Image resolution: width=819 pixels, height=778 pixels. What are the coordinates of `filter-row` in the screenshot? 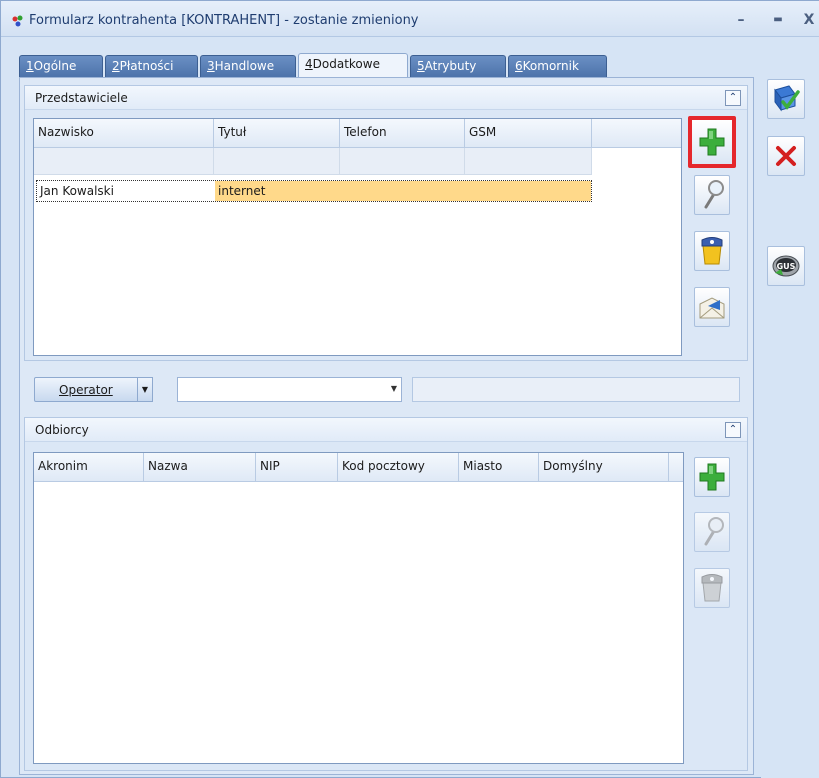 It's located at (313, 161).